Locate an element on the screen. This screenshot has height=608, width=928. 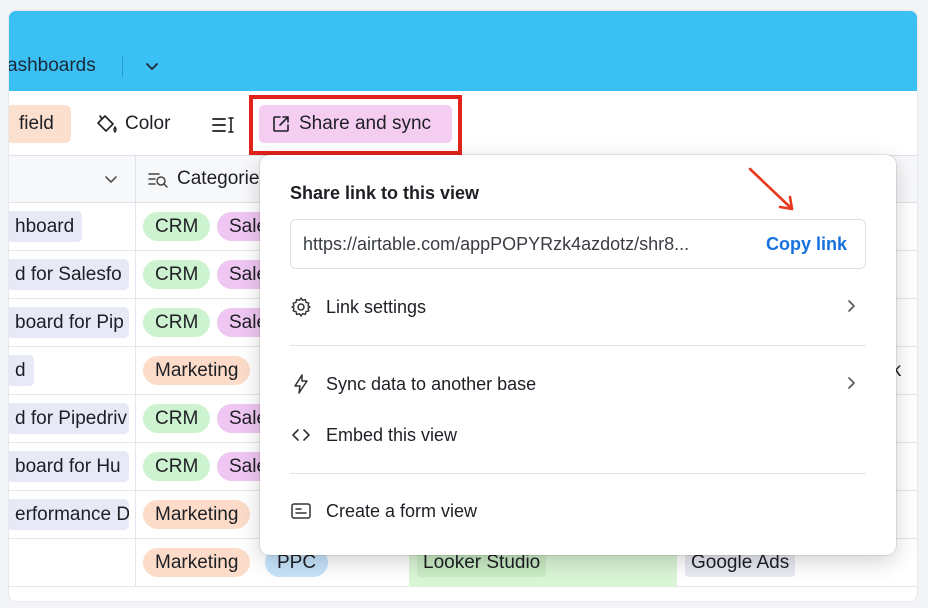
column-header-categories: Categorie is located at coordinates (203, 179).